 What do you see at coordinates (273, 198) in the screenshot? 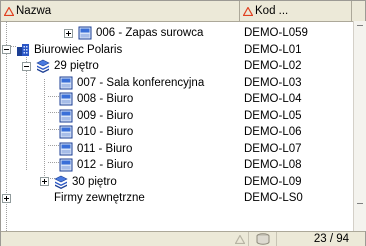
I see `item-code: DEMO-LS0` at bounding box center [273, 198].